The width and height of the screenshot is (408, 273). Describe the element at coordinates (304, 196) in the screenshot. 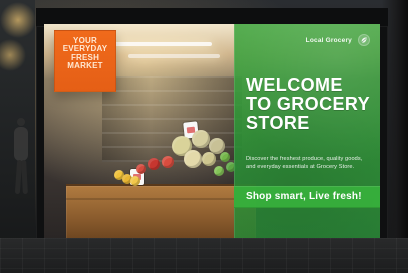

I see `cta-text: Shop smart, Live fresh!` at that location.